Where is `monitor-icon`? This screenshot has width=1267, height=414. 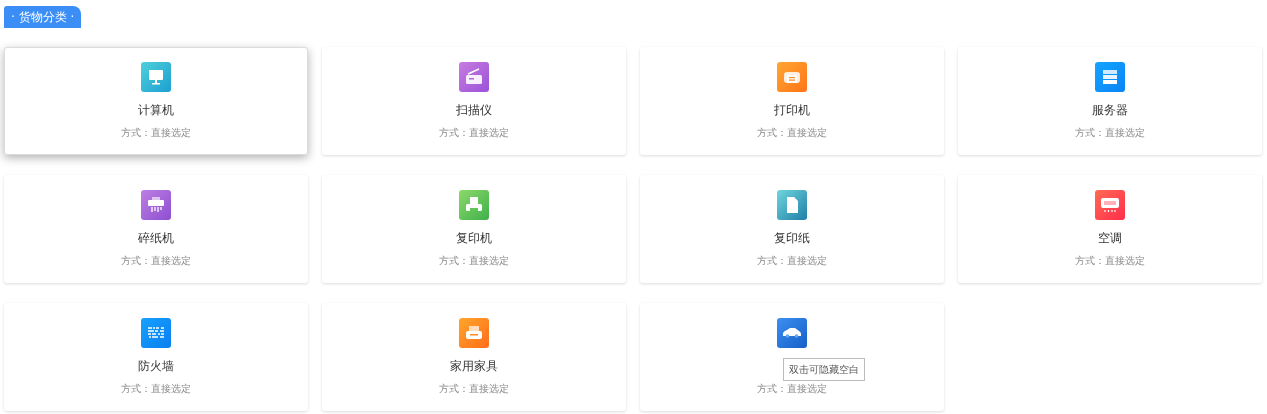
monitor-icon is located at coordinates (156, 77).